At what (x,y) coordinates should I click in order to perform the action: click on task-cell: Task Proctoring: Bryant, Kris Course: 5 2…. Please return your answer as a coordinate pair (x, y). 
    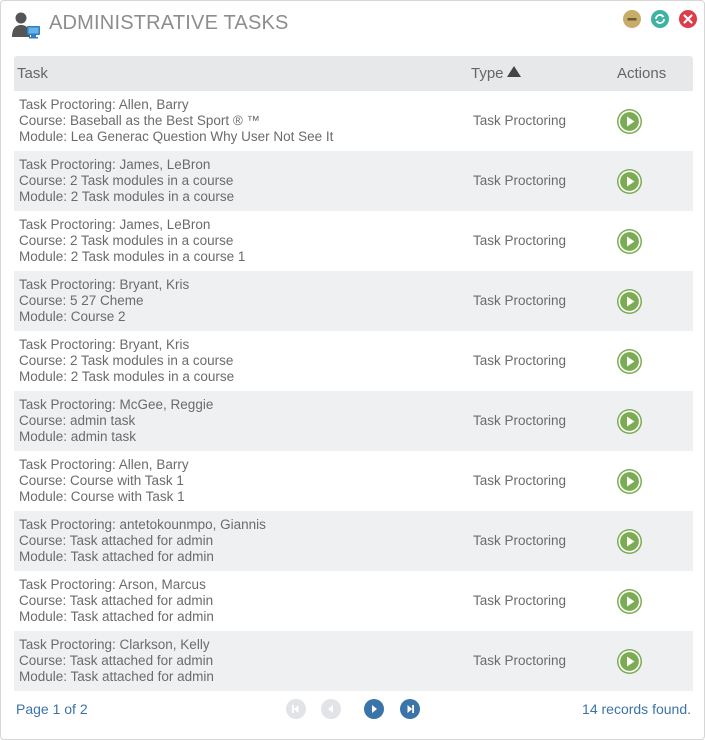
    Looking at the image, I should click on (104, 301).